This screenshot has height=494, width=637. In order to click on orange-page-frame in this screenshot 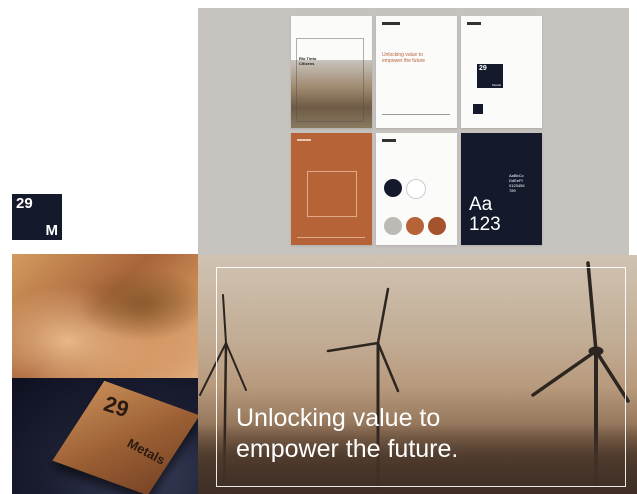, I will do `click(332, 194)`.